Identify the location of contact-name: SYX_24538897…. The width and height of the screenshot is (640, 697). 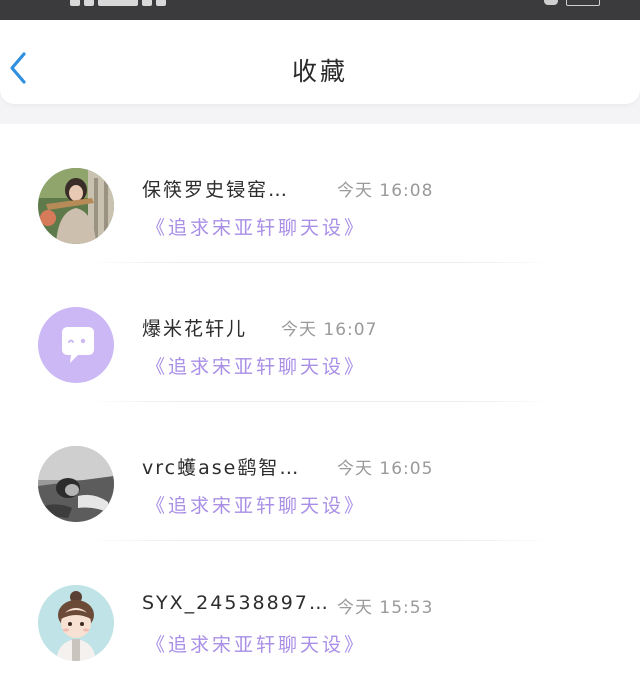
(236, 603).